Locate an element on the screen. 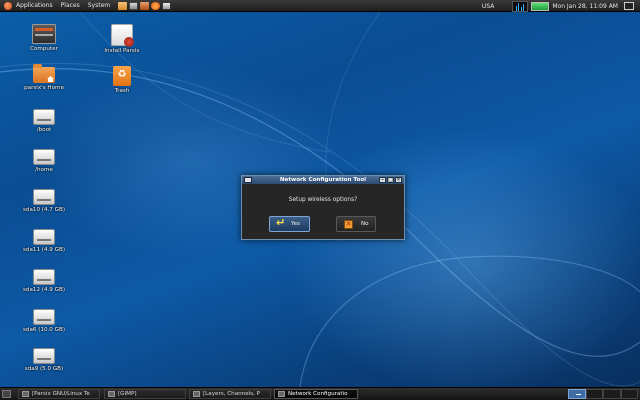  maximize-icon: □ is located at coordinates (390, 180).